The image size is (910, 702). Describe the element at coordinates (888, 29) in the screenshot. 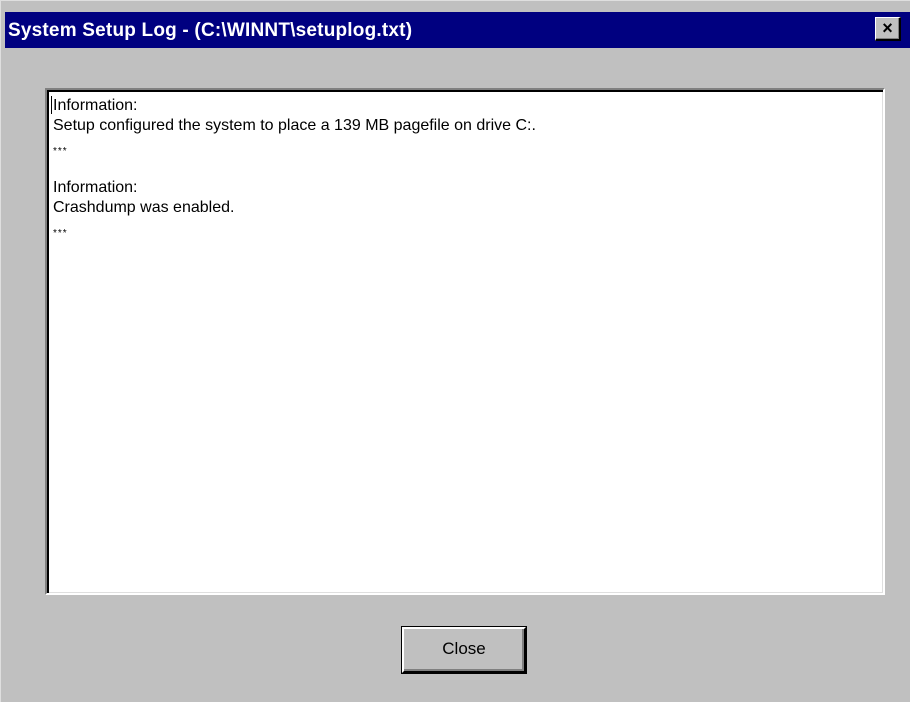

I see `close-icon: ×` at that location.